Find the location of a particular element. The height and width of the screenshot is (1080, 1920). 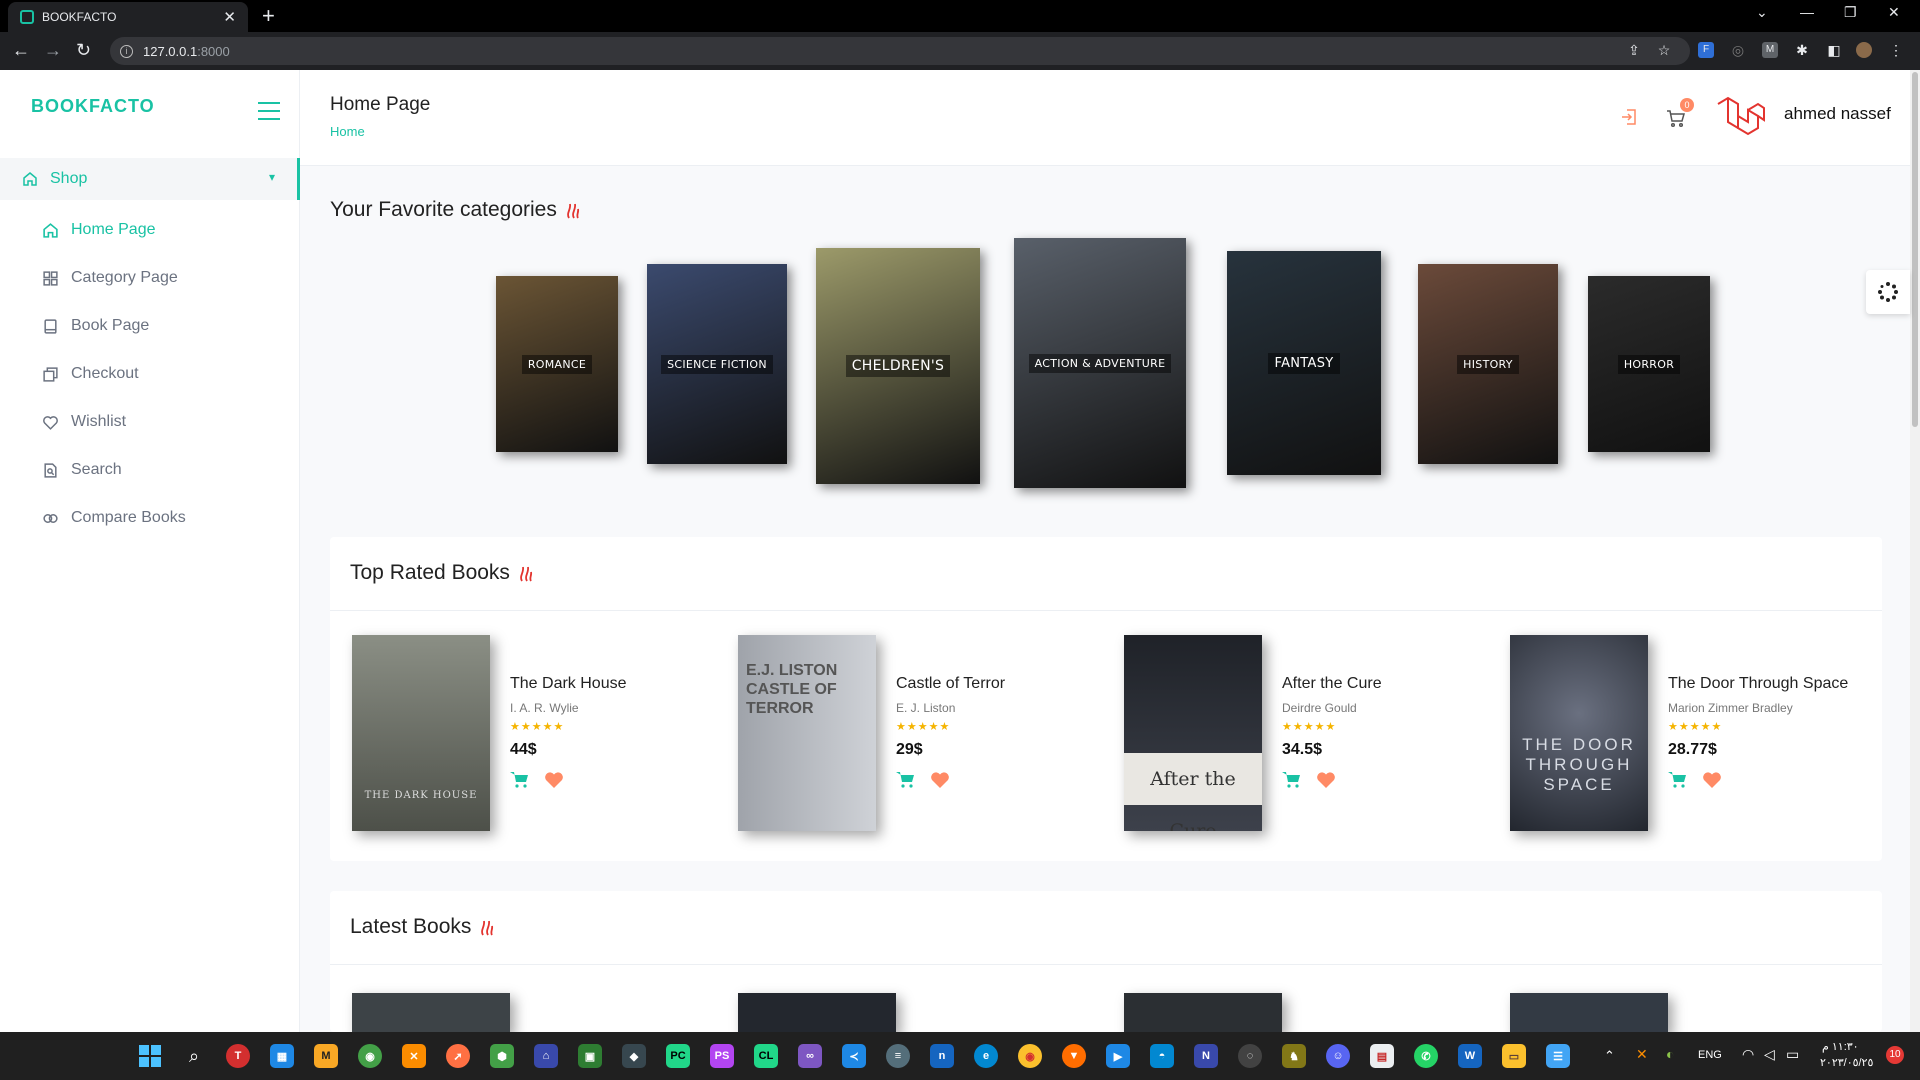

clock-date: ٢٠٢٣/٠٥/٢٥ is located at coordinates (1846, 1062).